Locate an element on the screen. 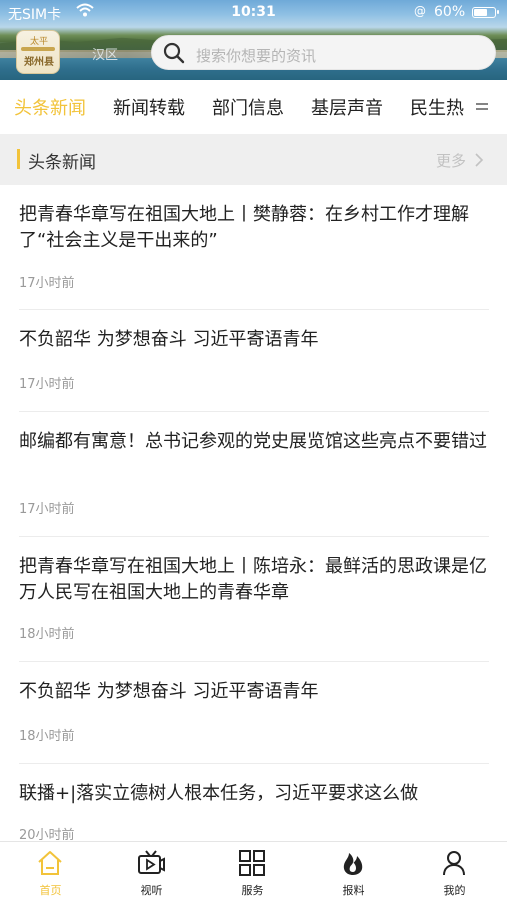 This screenshot has height=900, width=507. news-item: 邮编都有寓意！总书记参观的党史展览馆这些亮点不要错过 17小时前 is located at coordinates (253, 474).